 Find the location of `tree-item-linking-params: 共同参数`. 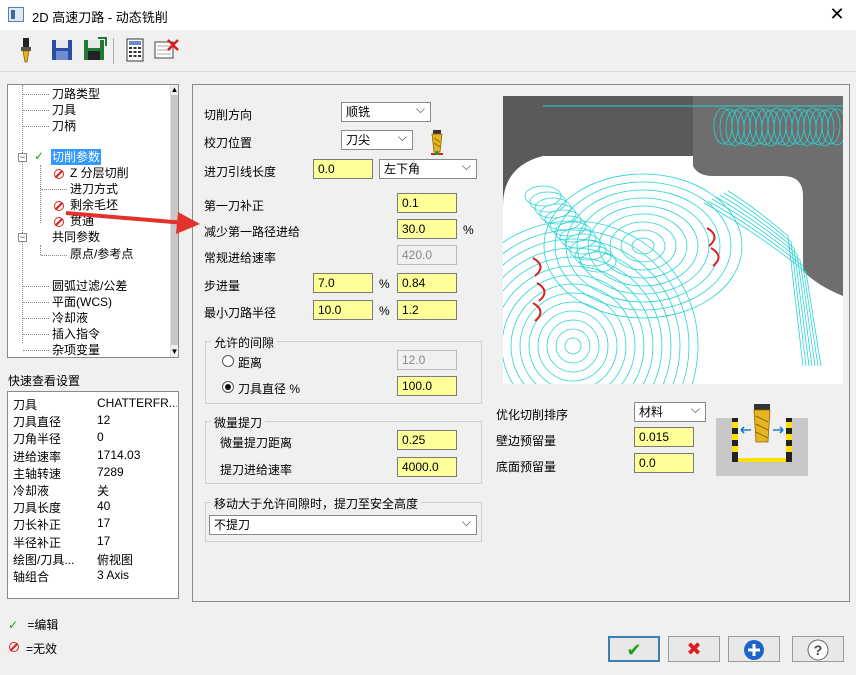

tree-item-linking-params: 共同参数 is located at coordinates (76, 237).